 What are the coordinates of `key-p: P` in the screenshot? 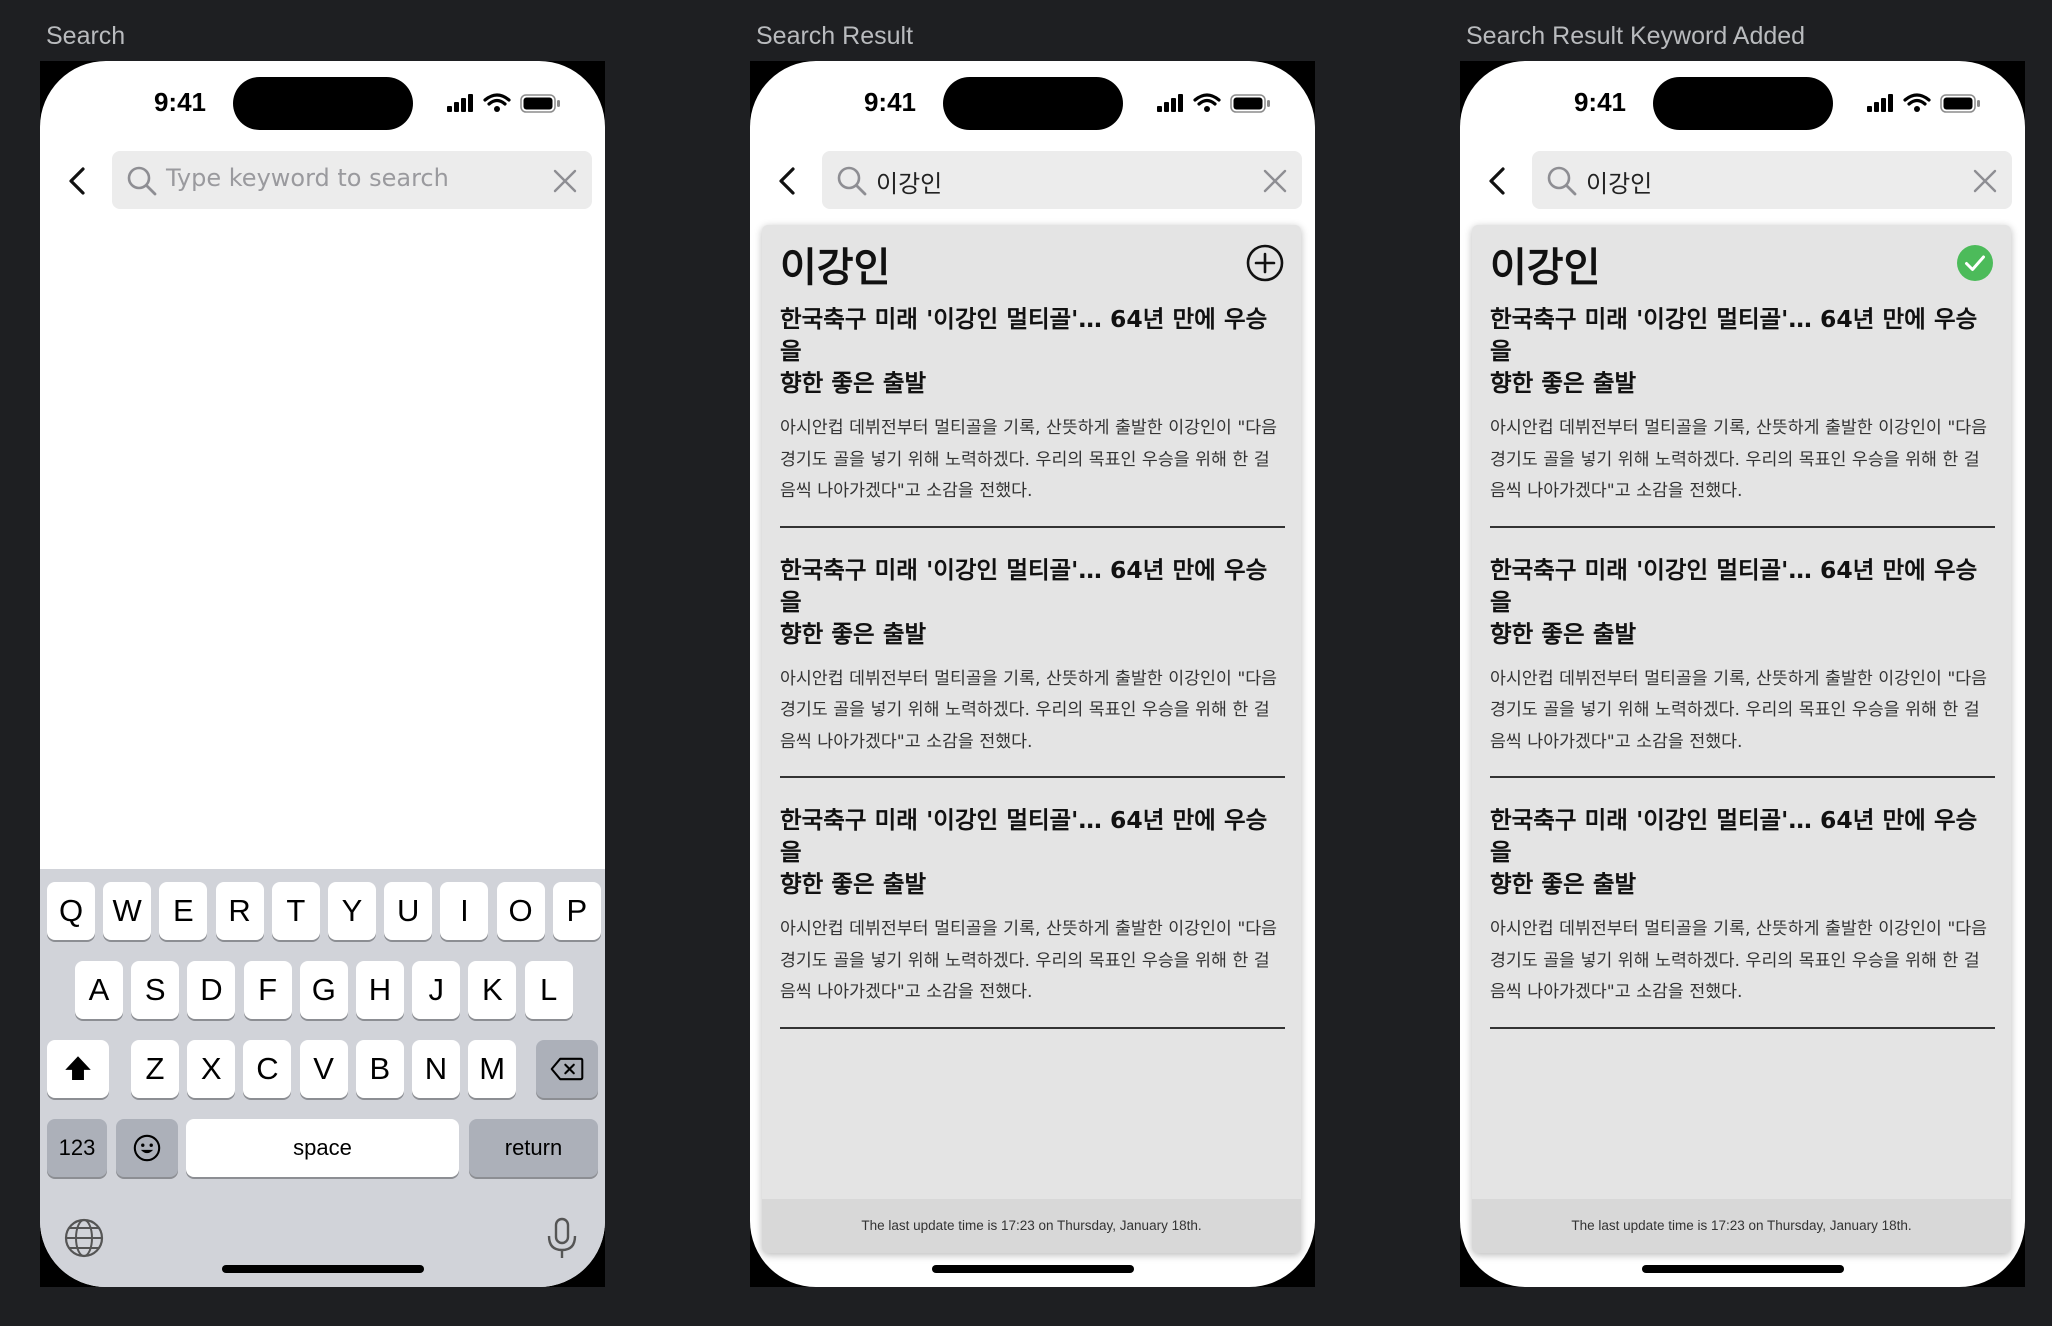 It's located at (576, 911).